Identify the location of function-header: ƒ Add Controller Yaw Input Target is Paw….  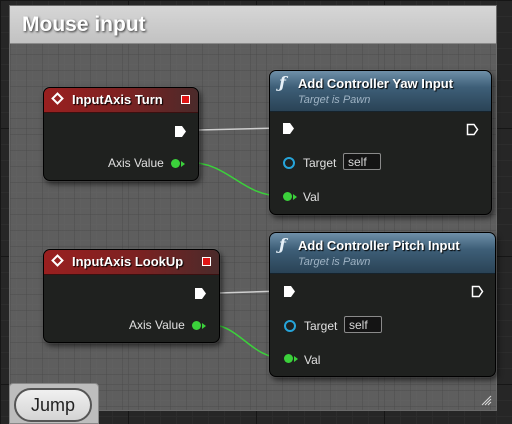
(380, 91).